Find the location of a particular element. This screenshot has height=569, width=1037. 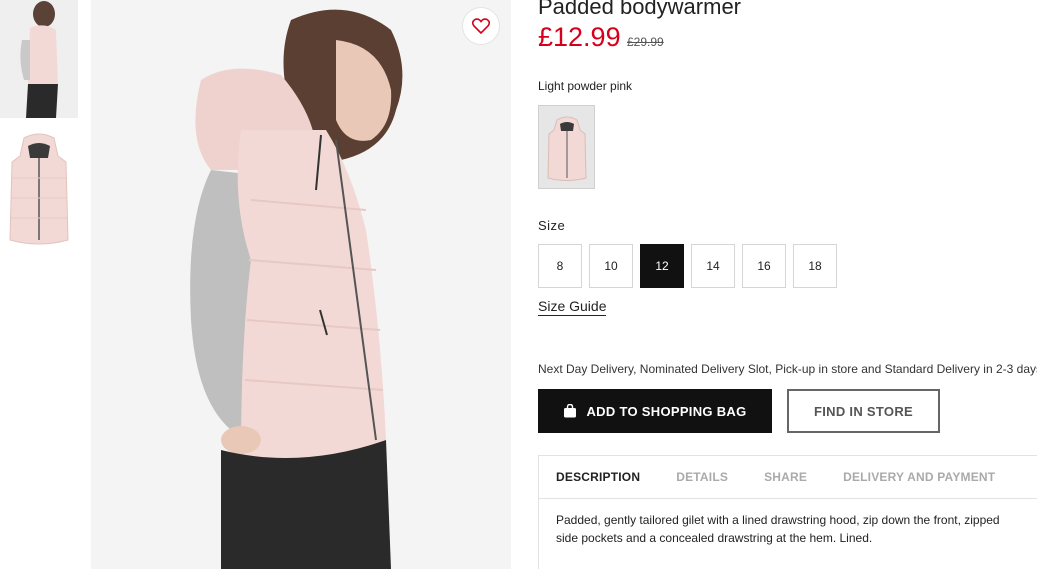

product-title: Padded bodywarmer is located at coordinates (640, 9).